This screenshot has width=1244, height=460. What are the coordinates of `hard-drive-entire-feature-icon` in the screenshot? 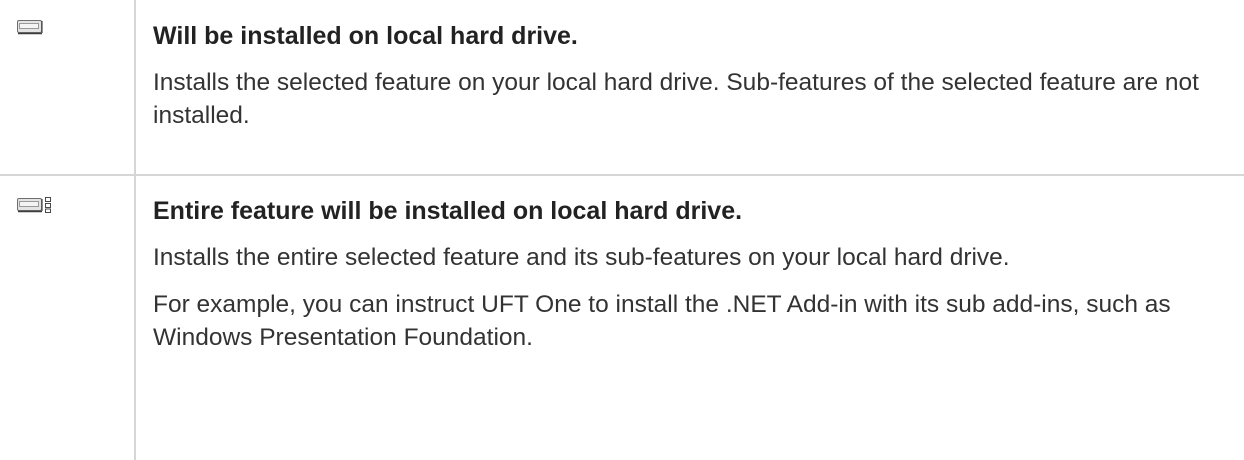 It's located at (35, 207).